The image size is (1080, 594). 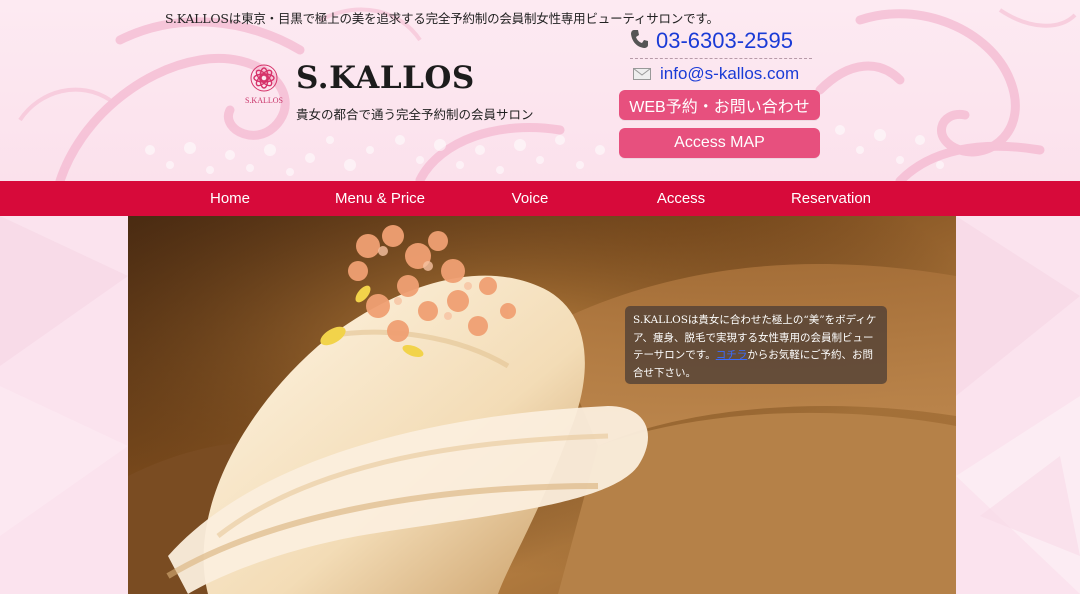 What do you see at coordinates (230, 198) in the screenshot?
I see `nav-item-home: Home` at bounding box center [230, 198].